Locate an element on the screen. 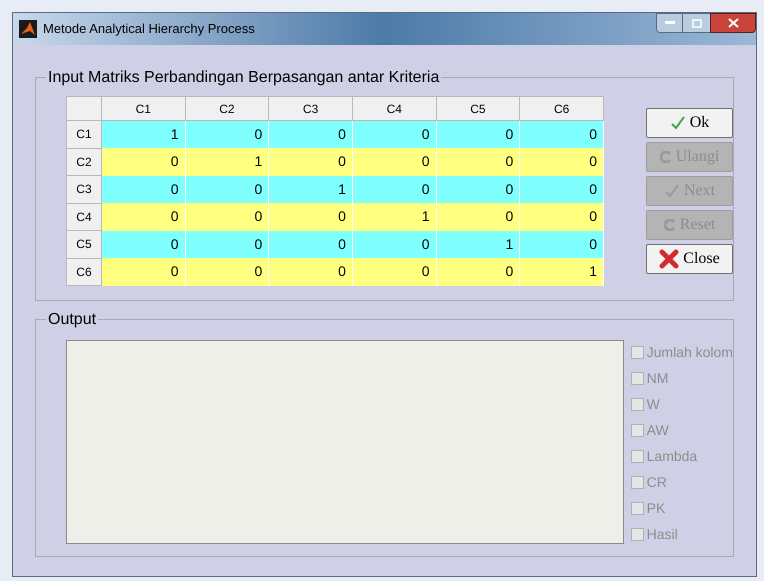 The width and height of the screenshot is (764, 581). checkbox-label: Jumlah kolom is located at coordinates (689, 352).